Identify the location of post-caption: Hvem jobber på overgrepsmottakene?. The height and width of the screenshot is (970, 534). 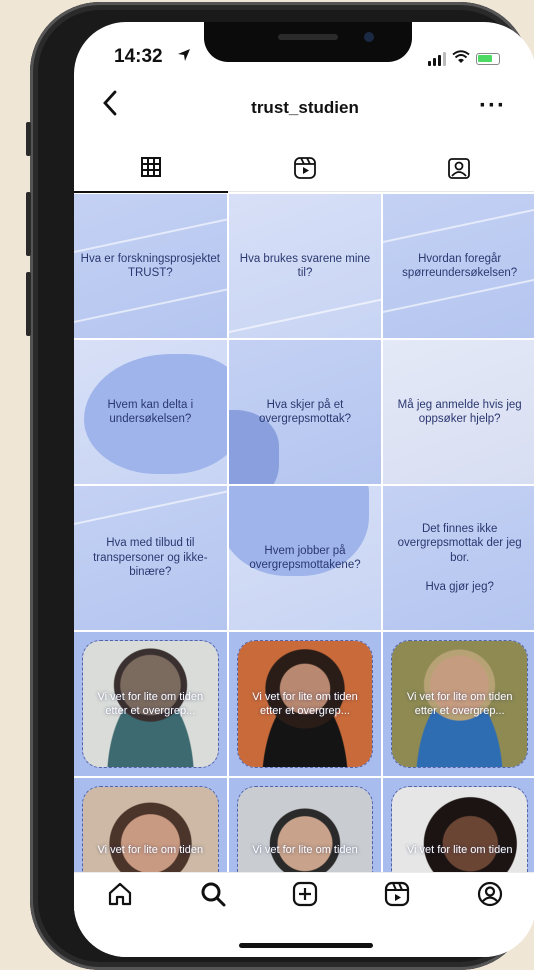
(305, 557).